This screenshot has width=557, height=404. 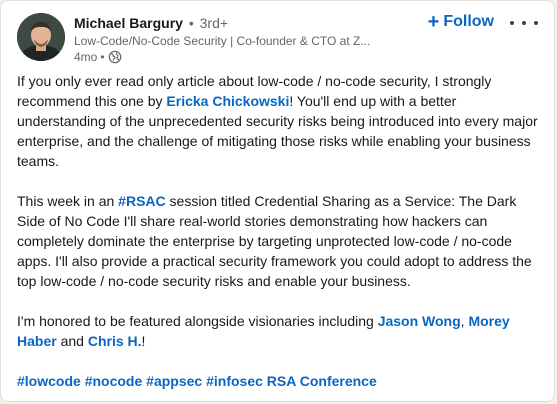 I want to click on mention-ericka-chickowski: Ericka Chickowski, so click(x=227, y=101).